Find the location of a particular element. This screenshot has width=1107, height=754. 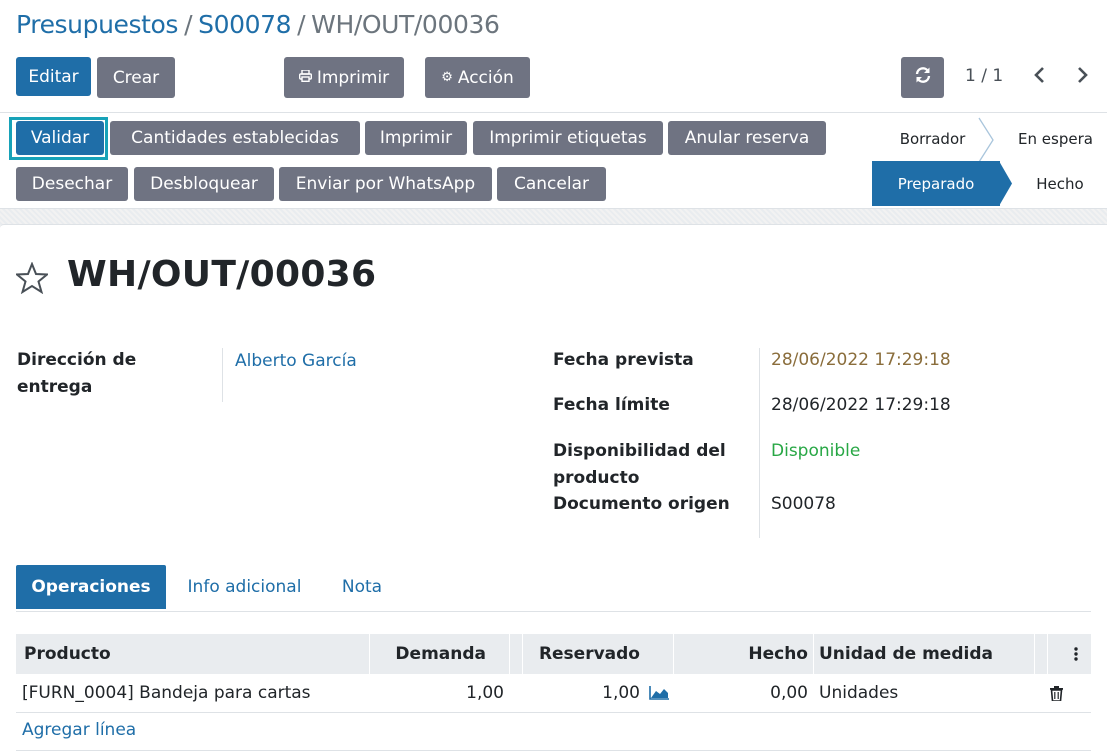

refresh-button is located at coordinates (922, 77).